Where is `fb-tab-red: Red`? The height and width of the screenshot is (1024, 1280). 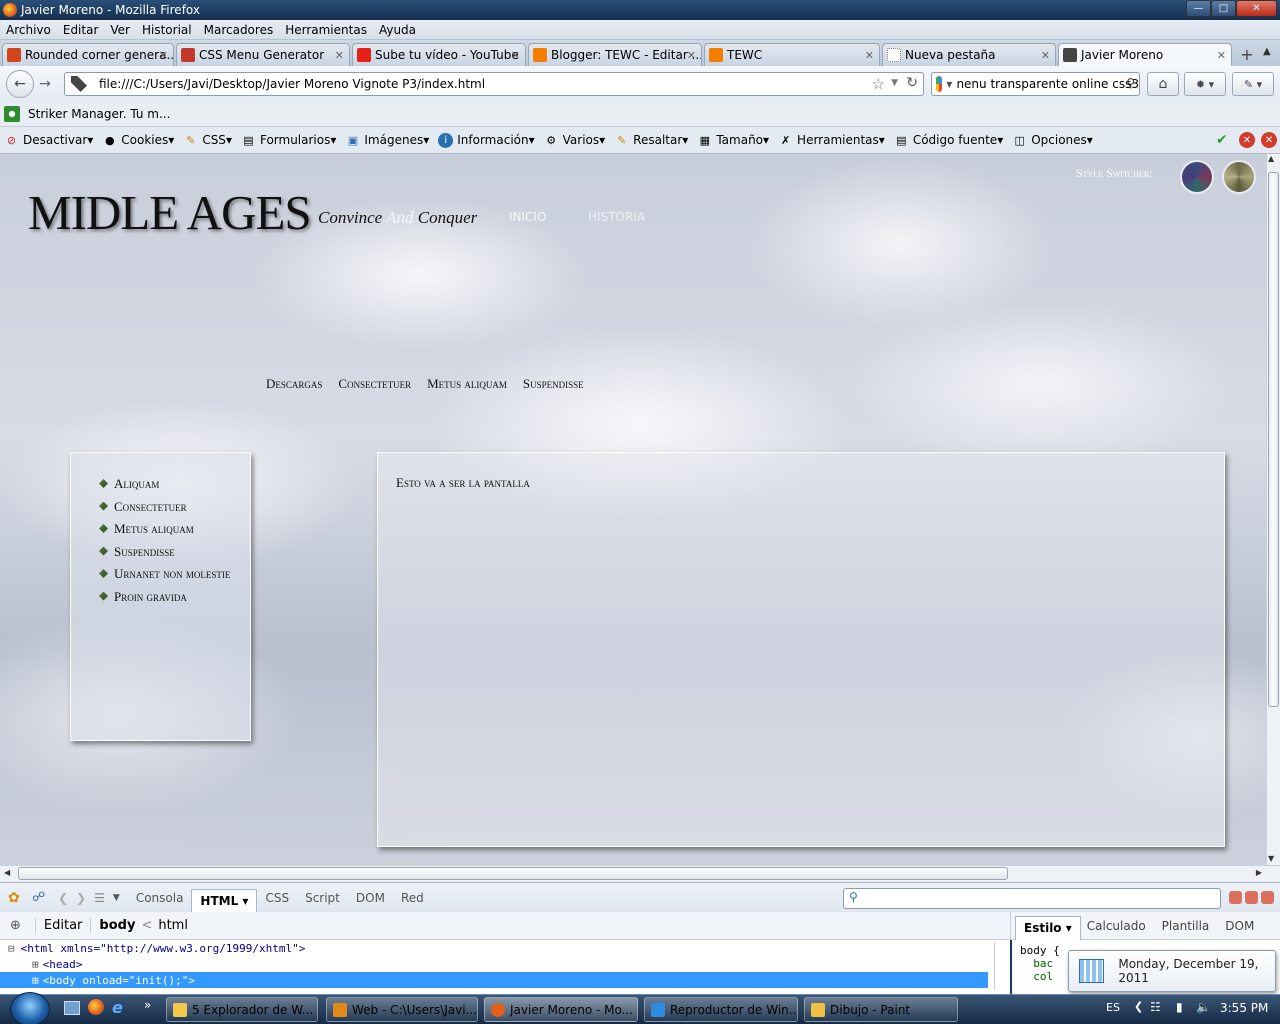 fb-tab-red: Red is located at coordinates (412, 898).